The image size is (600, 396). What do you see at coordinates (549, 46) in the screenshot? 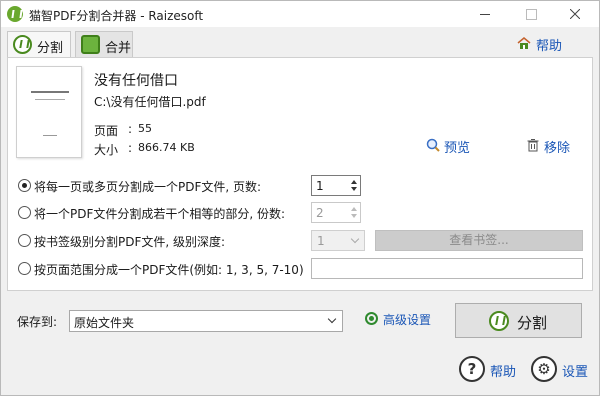
I see `top-help-label: 帮助` at bounding box center [549, 46].